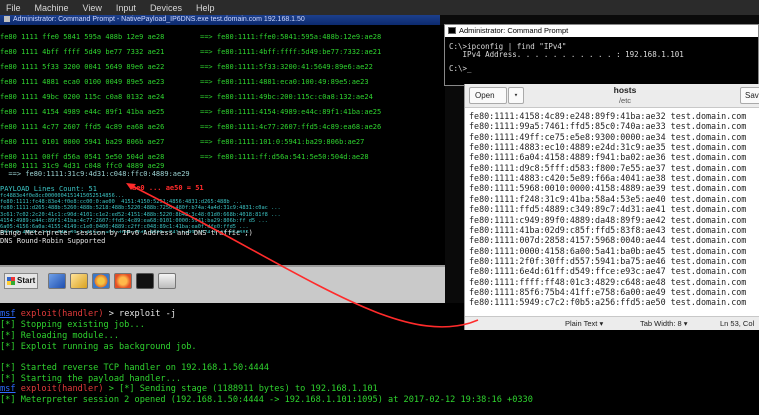 Image resolution: width=759 pixels, height=415 pixels. What do you see at coordinates (460, 68) in the screenshot?
I see `cmd-line: C:\>_` at bounding box center [460, 68].